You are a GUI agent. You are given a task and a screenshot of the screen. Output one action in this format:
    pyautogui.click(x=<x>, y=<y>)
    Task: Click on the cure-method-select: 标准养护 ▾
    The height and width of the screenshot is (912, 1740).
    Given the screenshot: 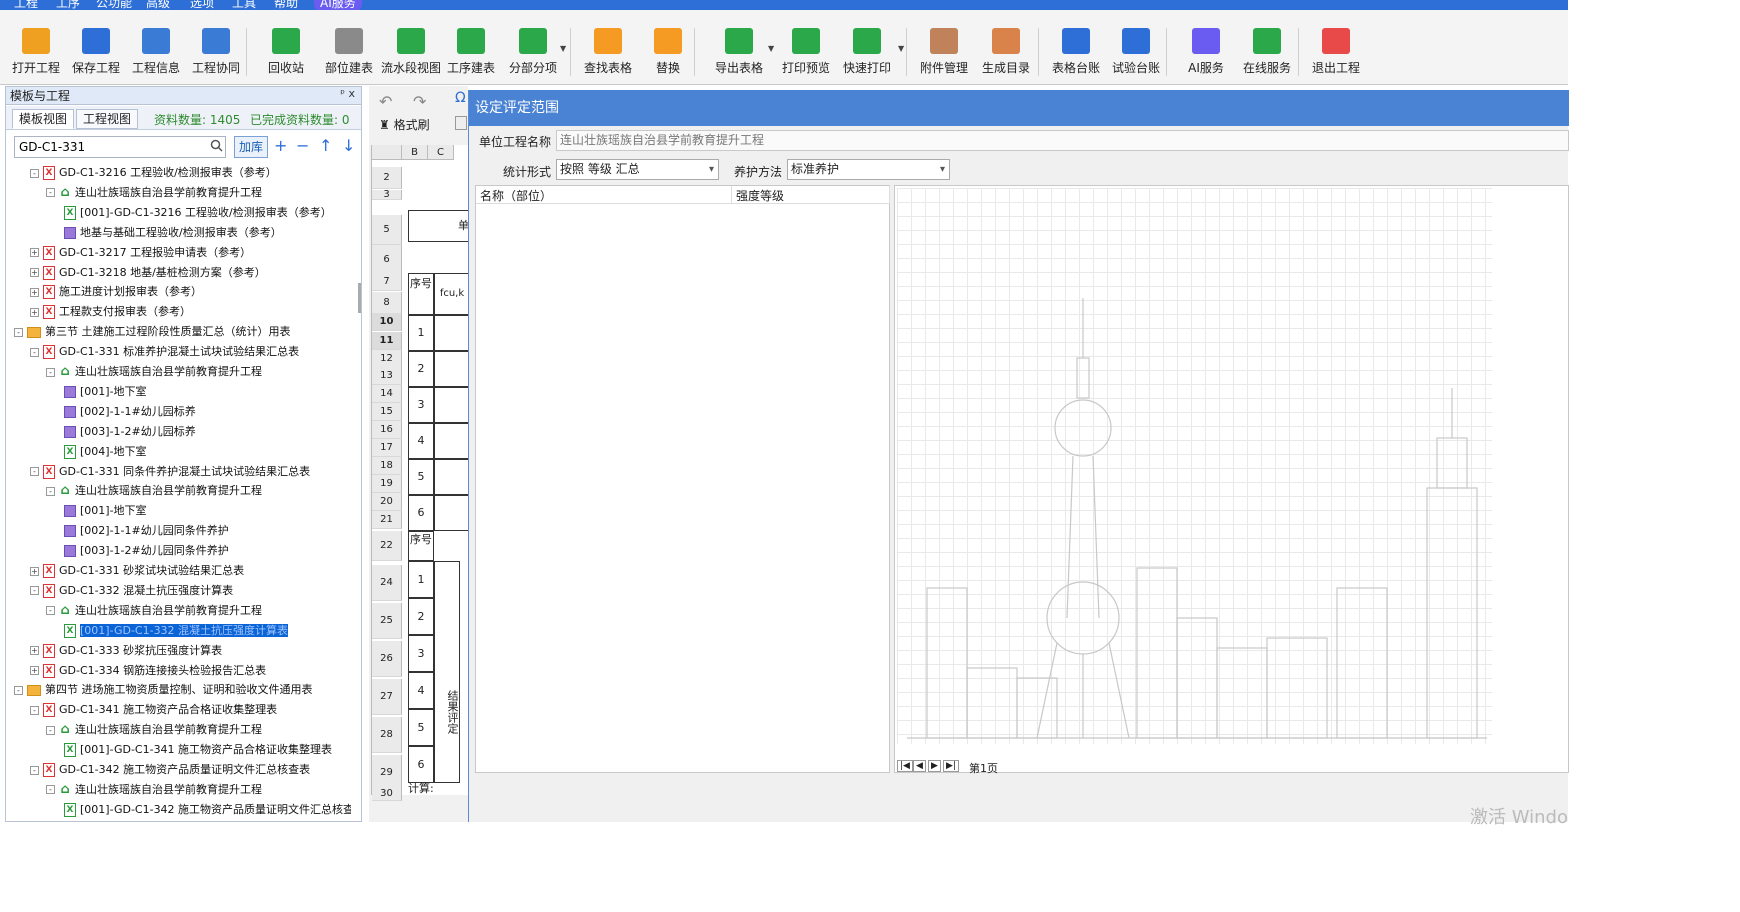 What is the action you would take?
    pyautogui.click(x=868, y=169)
    